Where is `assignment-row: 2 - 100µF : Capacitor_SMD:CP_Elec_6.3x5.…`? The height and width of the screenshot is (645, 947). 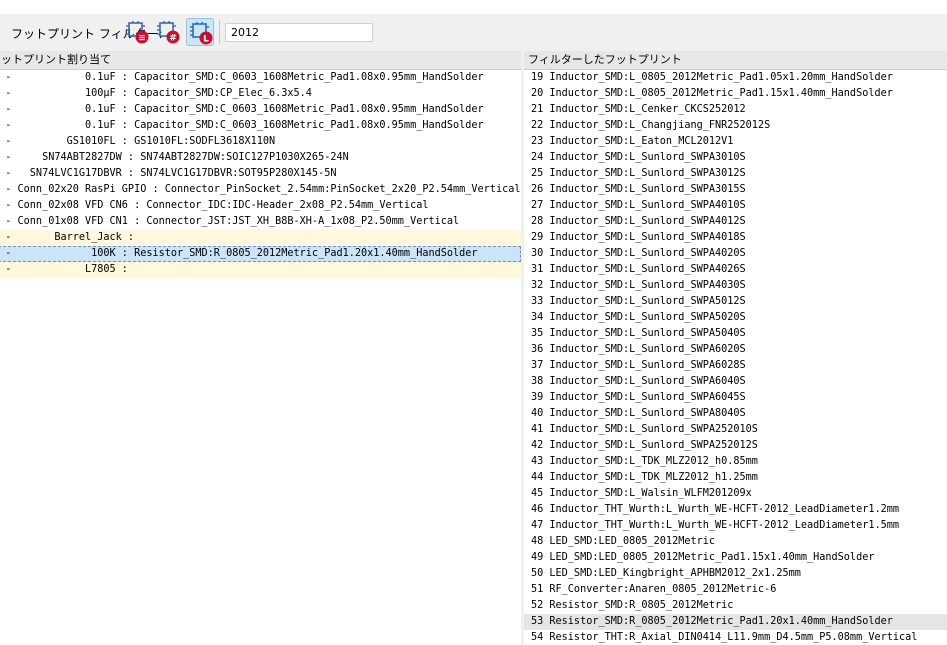 assignment-row: 2 - 100µF : Capacitor_SMD:CP_Elec_6.3x5.… is located at coordinates (260, 94).